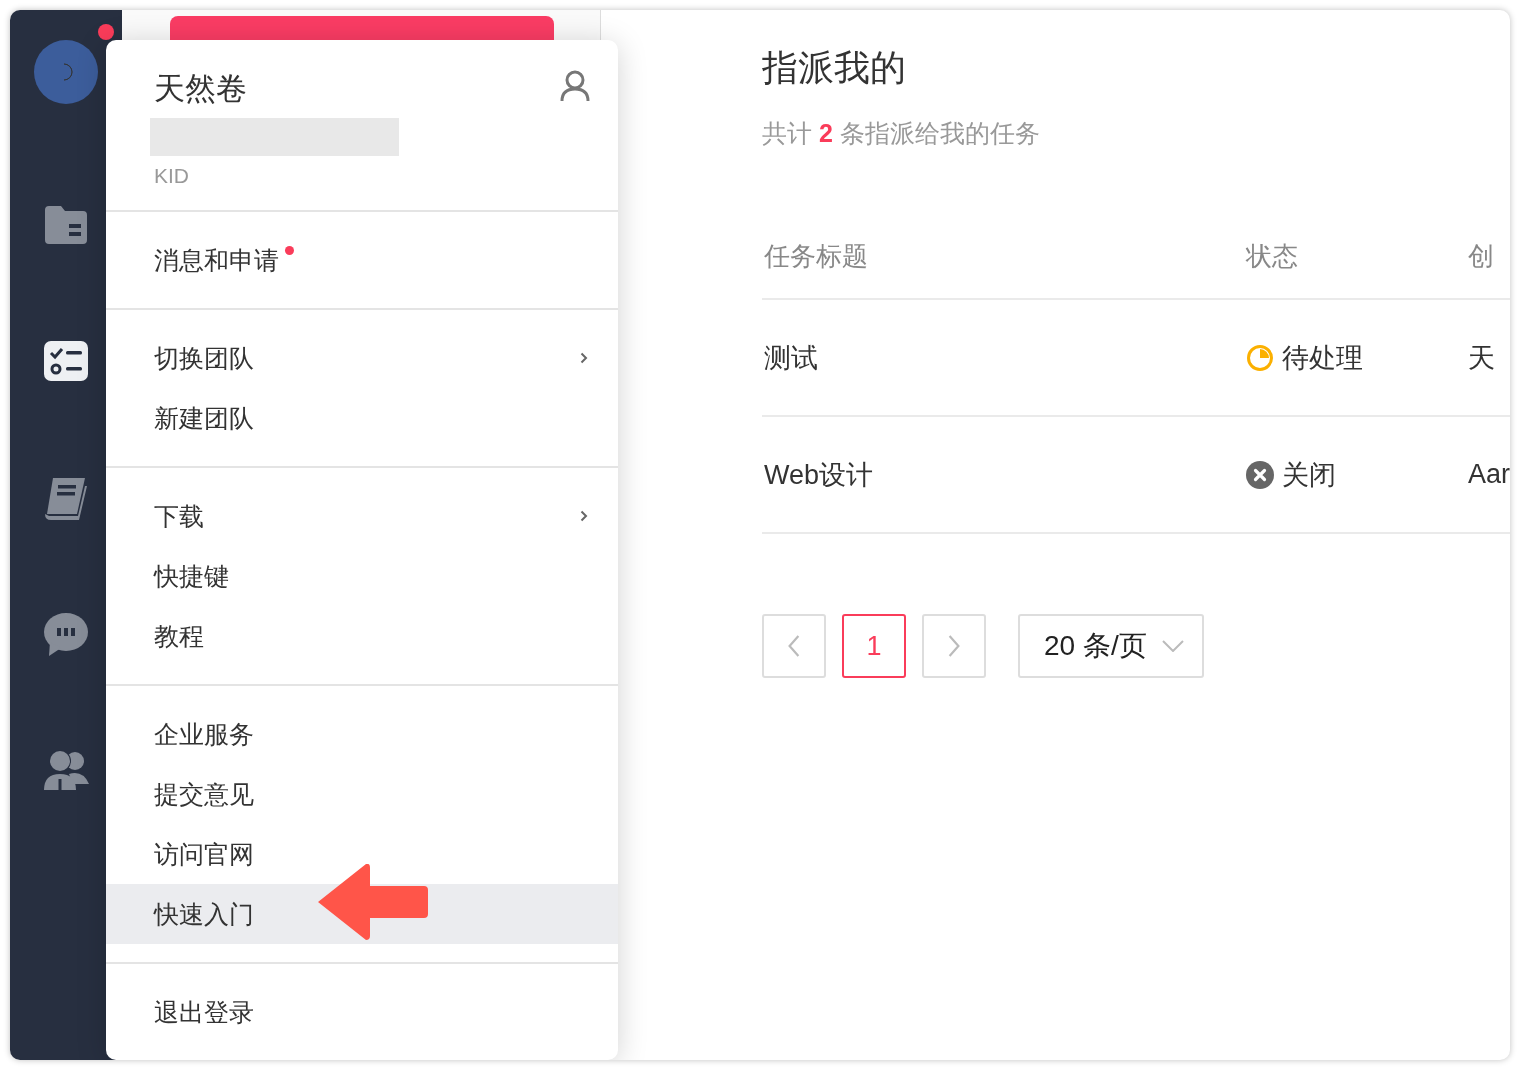  Describe the element at coordinates (179, 636) in the screenshot. I see `menu-item-label: 教程` at that location.